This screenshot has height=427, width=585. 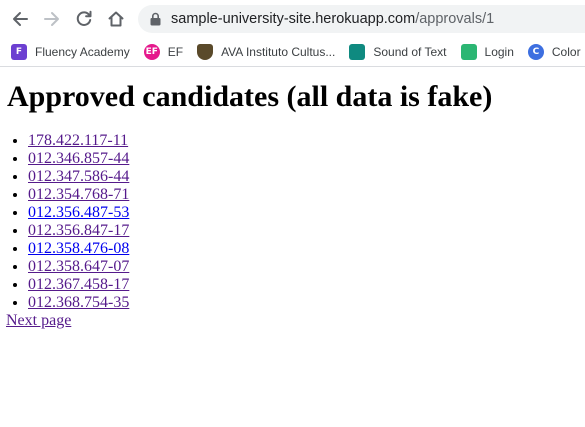 What do you see at coordinates (566, 52) in the screenshot?
I see `bookmark-label: Color` at bounding box center [566, 52].